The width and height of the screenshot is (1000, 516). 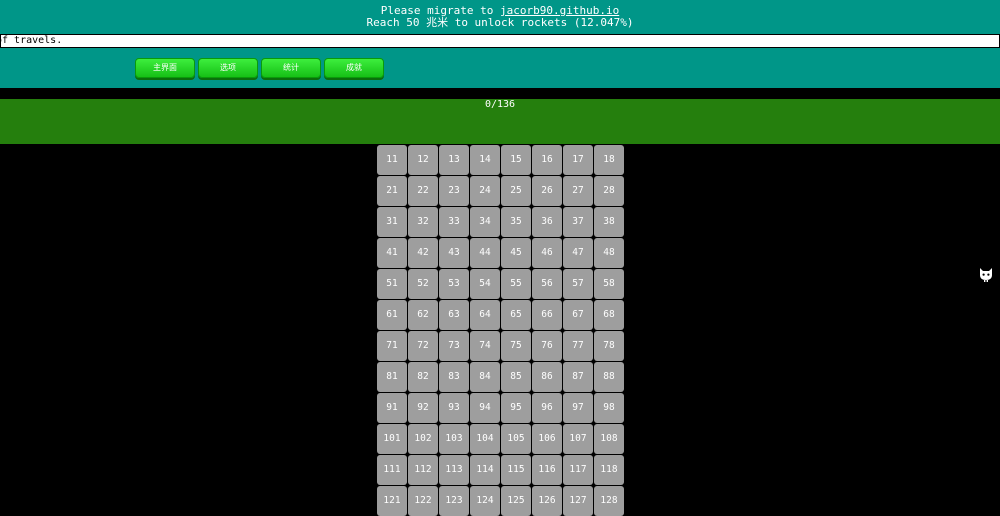 I want to click on github-cat-icon, so click(x=986, y=274).